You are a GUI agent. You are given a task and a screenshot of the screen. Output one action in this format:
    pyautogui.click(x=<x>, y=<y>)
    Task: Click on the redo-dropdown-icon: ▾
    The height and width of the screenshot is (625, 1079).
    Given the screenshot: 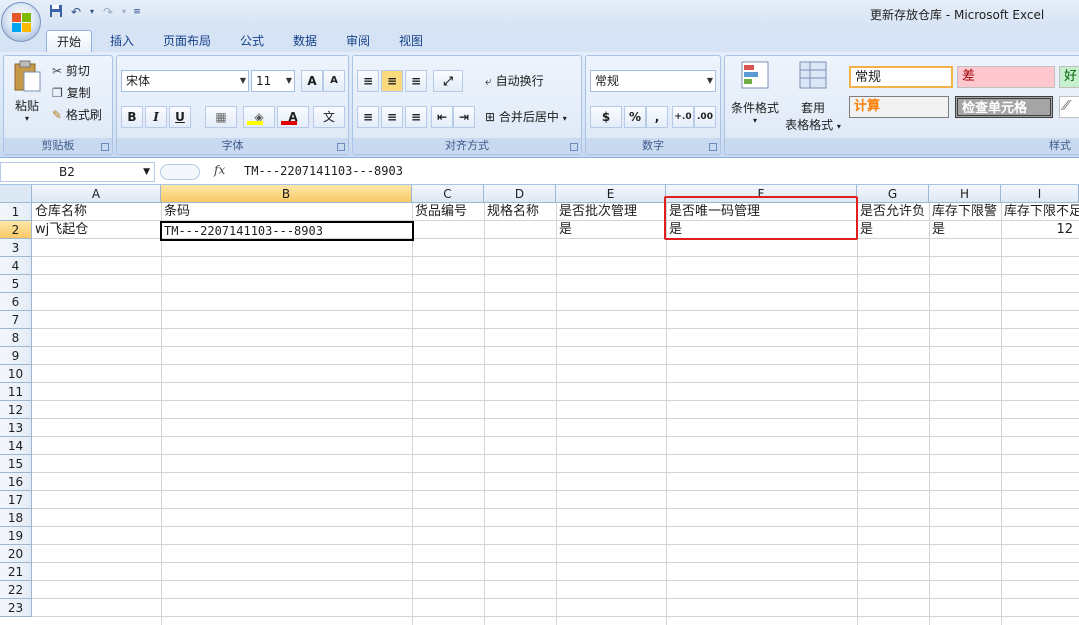 What is the action you would take?
    pyautogui.click(x=124, y=12)
    